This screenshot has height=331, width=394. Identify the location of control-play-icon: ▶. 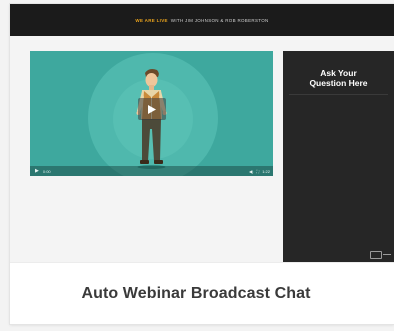
(37, 171).